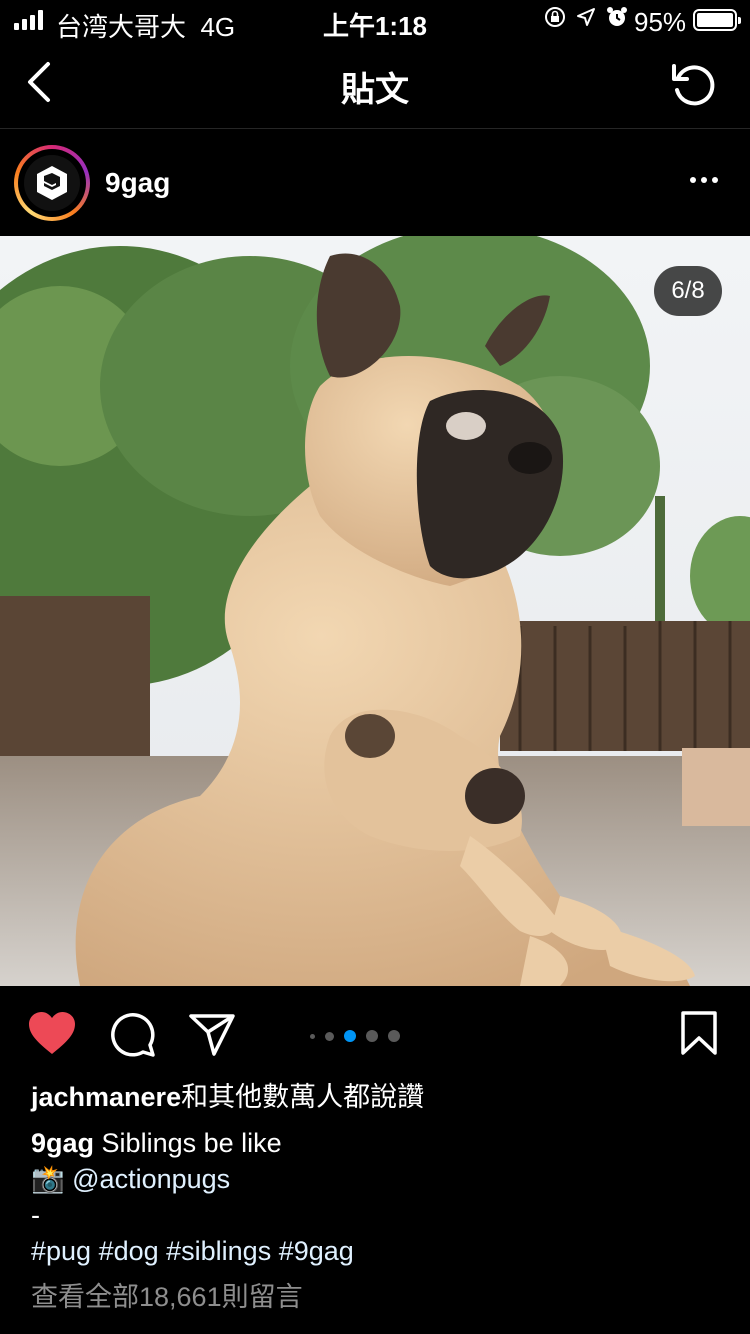  What do you see at coordinates (375, 182) in the screenshot?
I see `post-header: 9gag` at bounding box center [375, 182].